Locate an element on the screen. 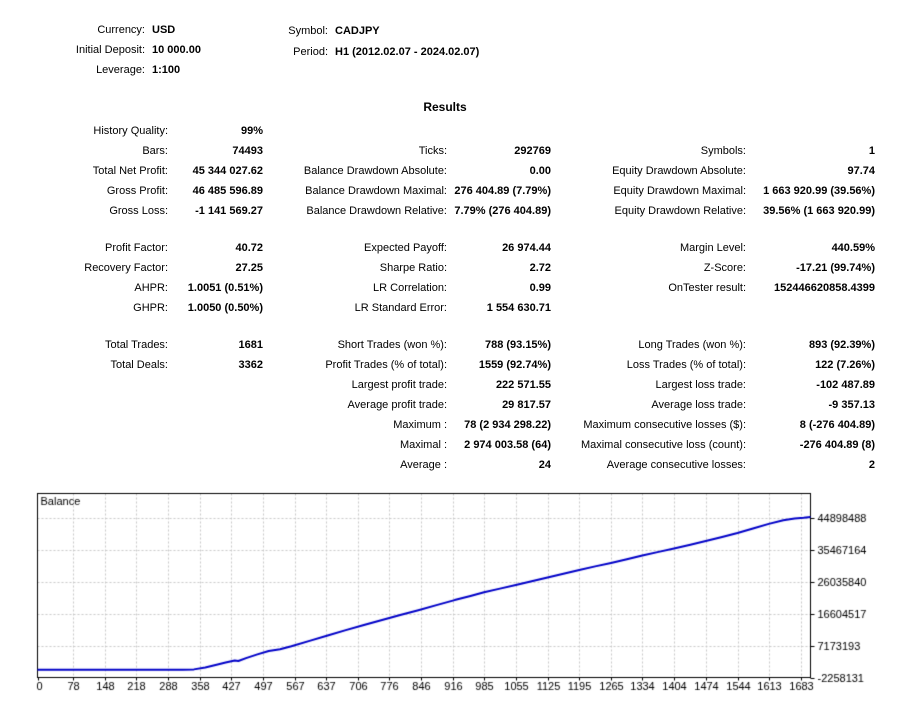 The height and width of the screenshot is (720, 915). stat-label: Total Net Profit: is located at coordinates (130, 171).